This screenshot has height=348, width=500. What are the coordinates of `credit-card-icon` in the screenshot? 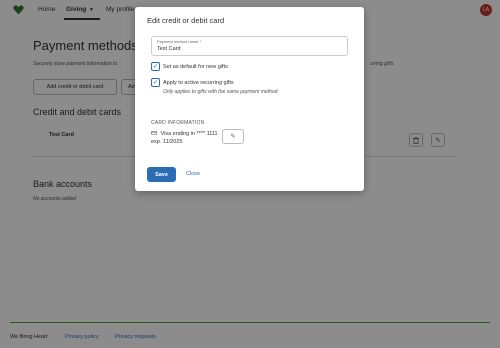 It's located at (154, 133).